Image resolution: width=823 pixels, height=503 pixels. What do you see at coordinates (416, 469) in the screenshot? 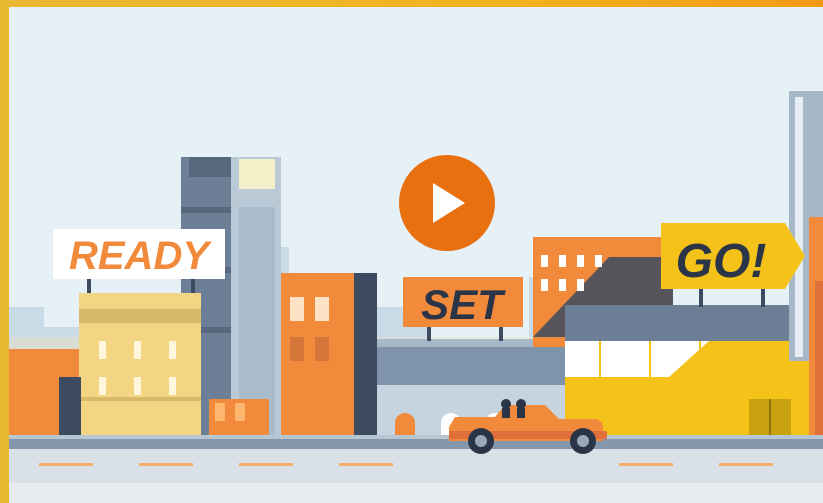
I see `road` at bounding box center [416, 469].